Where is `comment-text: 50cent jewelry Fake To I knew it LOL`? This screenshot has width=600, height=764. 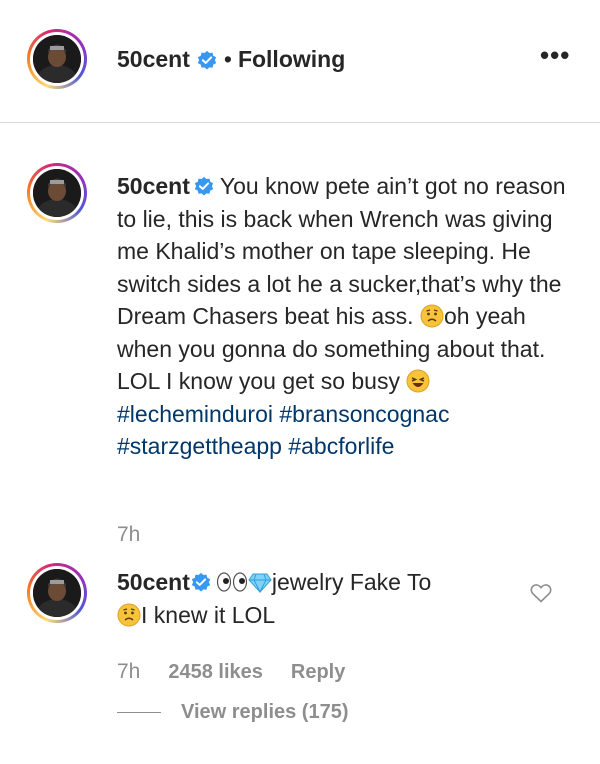 comment-text: 50cent jewelry Fake To I knew it LOL is located at coordinates (317, 598).